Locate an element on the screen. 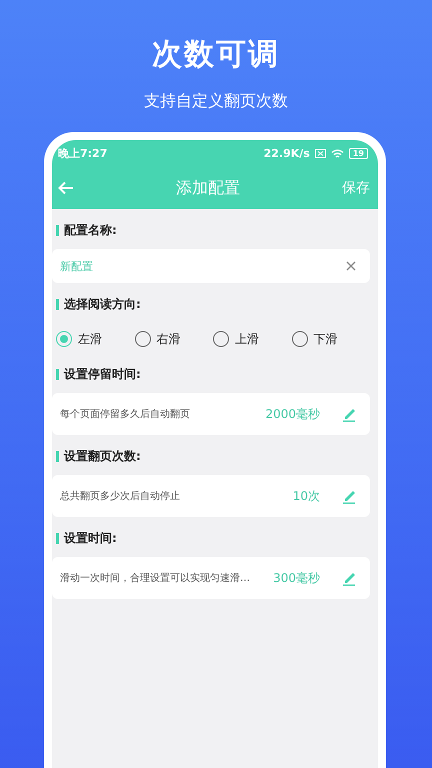 The image size is (432, 768). section-label: 选择阅读方向: is located at coordinates (102, 304).